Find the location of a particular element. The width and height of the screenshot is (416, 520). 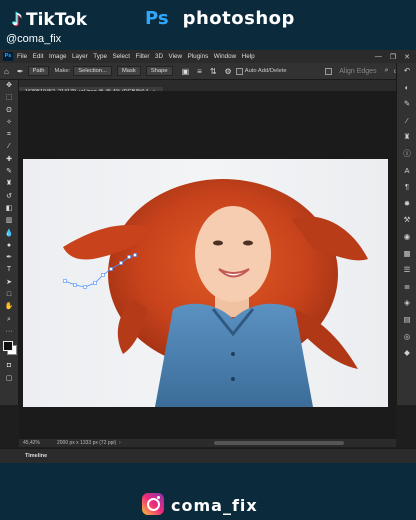

close-window-icon: ✕ is located at coordinates (407, 57).